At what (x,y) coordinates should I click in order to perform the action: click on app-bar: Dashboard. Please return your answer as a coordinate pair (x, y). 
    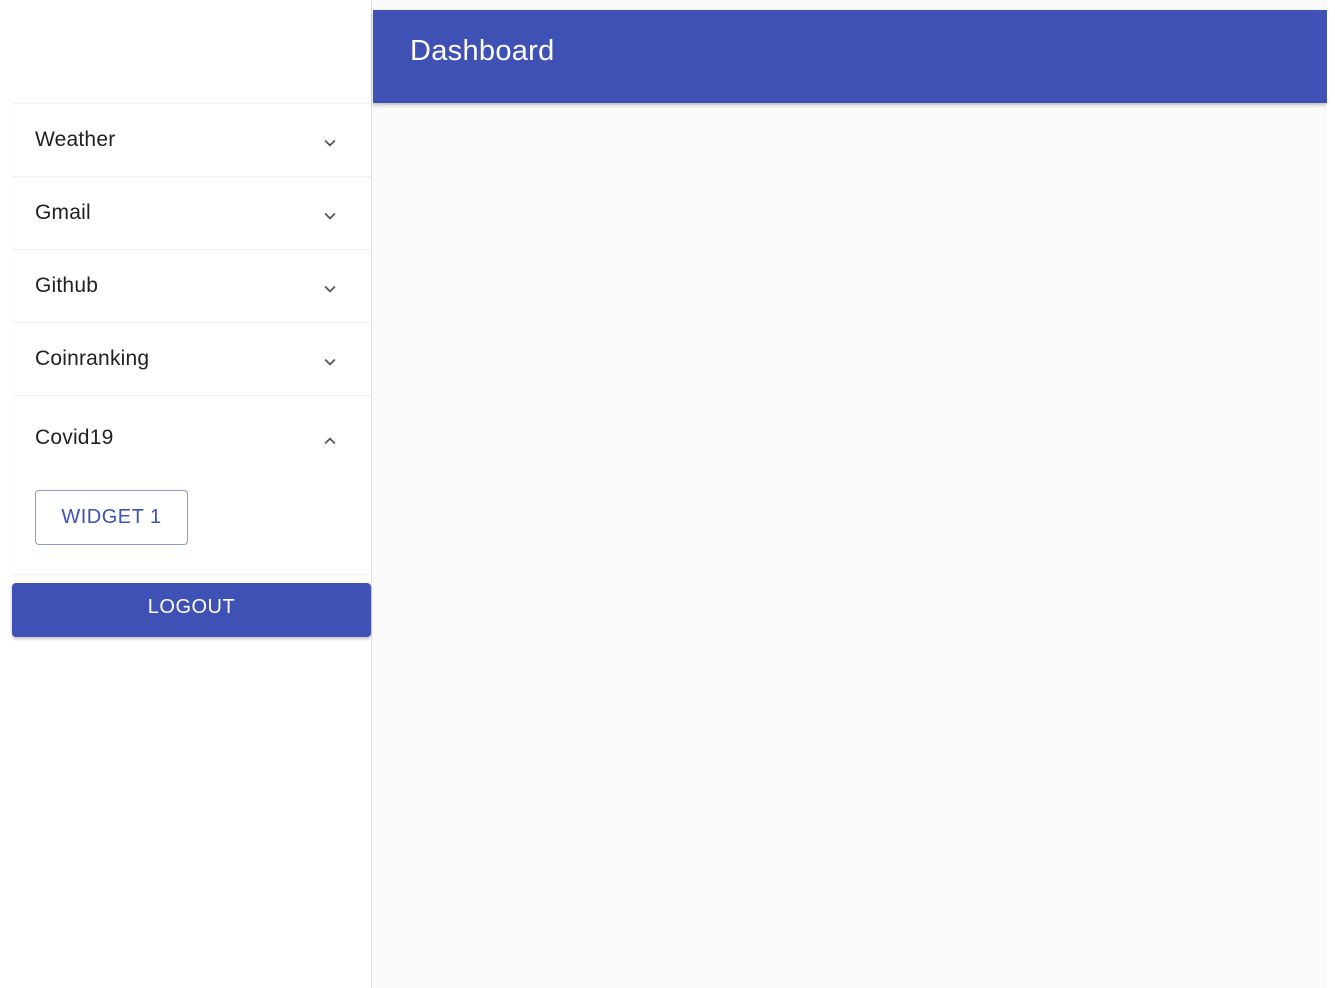
    Looking at the image, I should click on (850, 56).